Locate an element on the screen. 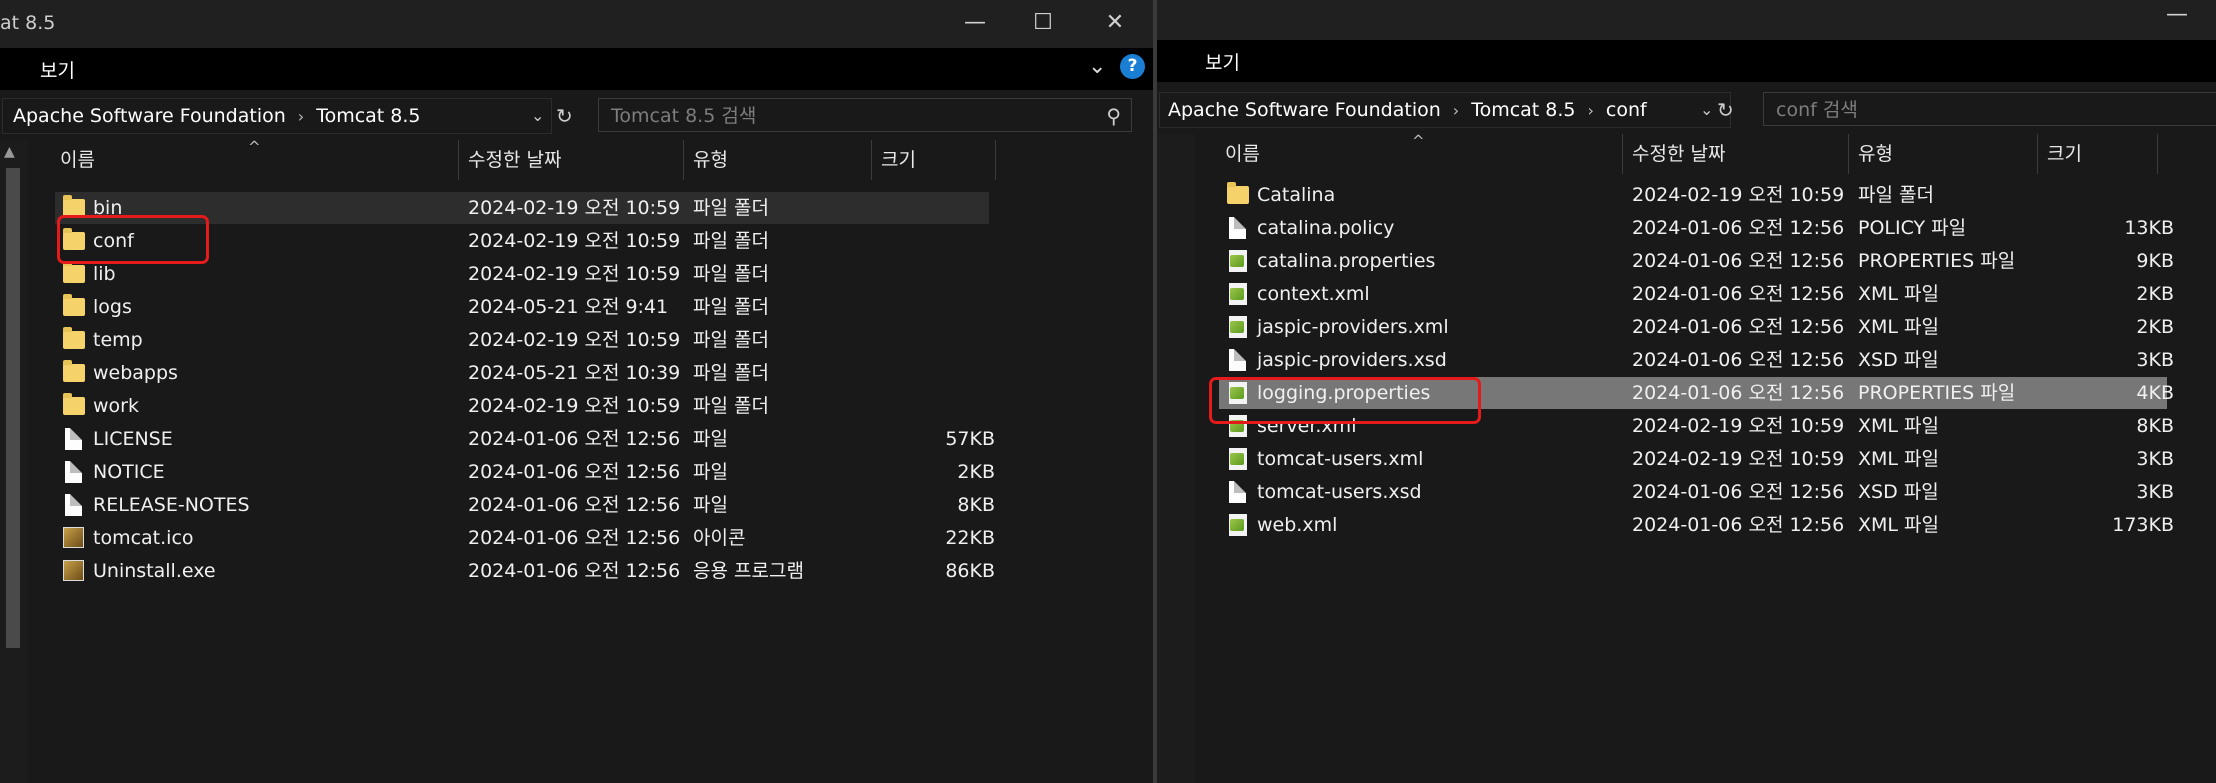 This screenshot has height=783, width=2216. file-name: LICENSE is located at coordinates (133, 439).